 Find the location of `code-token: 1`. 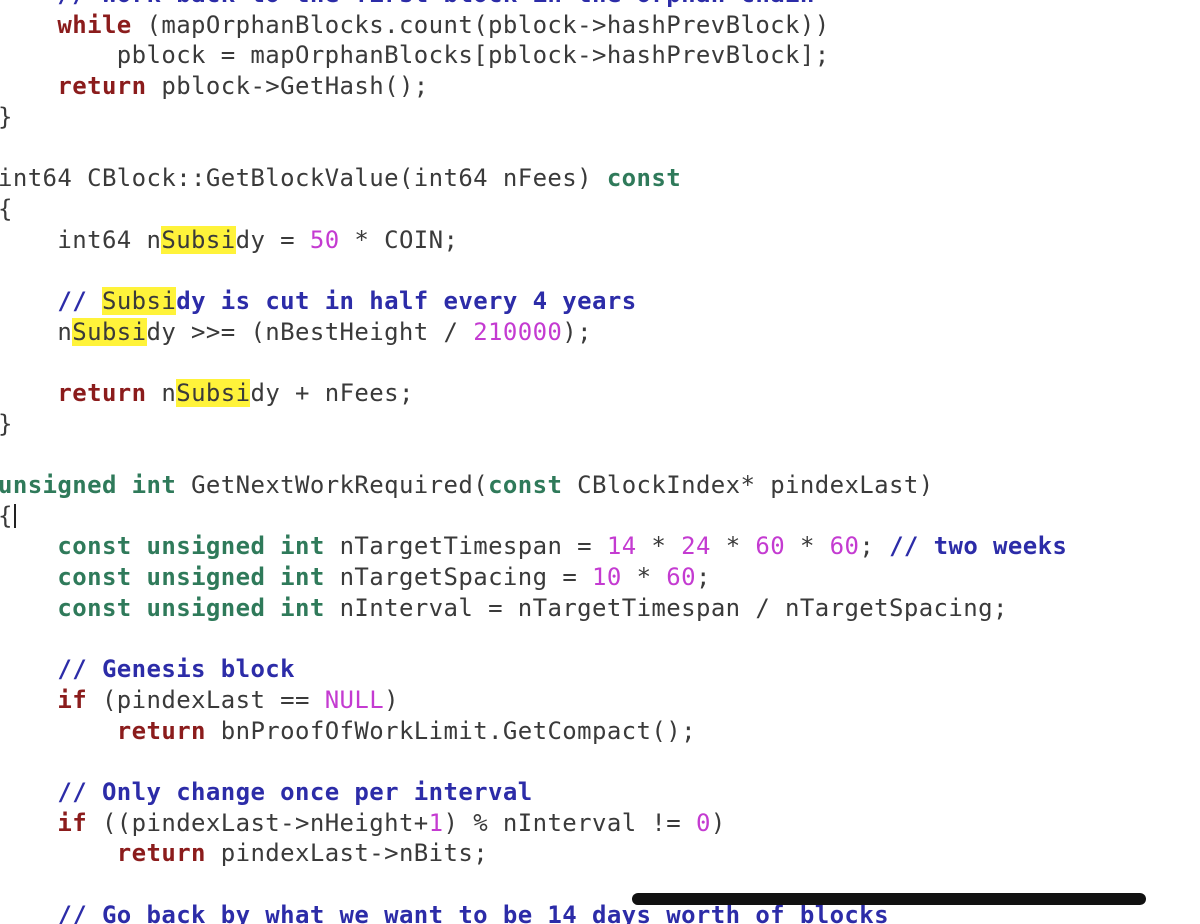

code-token: 1 is located at coordinates (436, 822).